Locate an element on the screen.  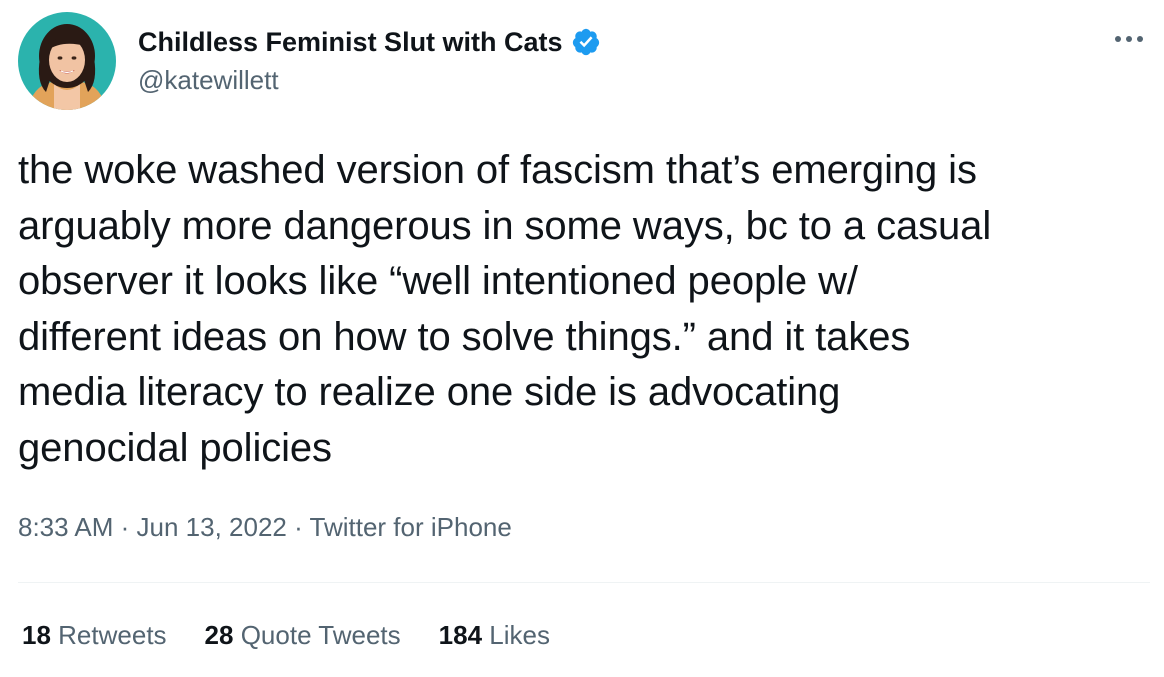
likes-label: Likes is located at coordinates (519, 635).